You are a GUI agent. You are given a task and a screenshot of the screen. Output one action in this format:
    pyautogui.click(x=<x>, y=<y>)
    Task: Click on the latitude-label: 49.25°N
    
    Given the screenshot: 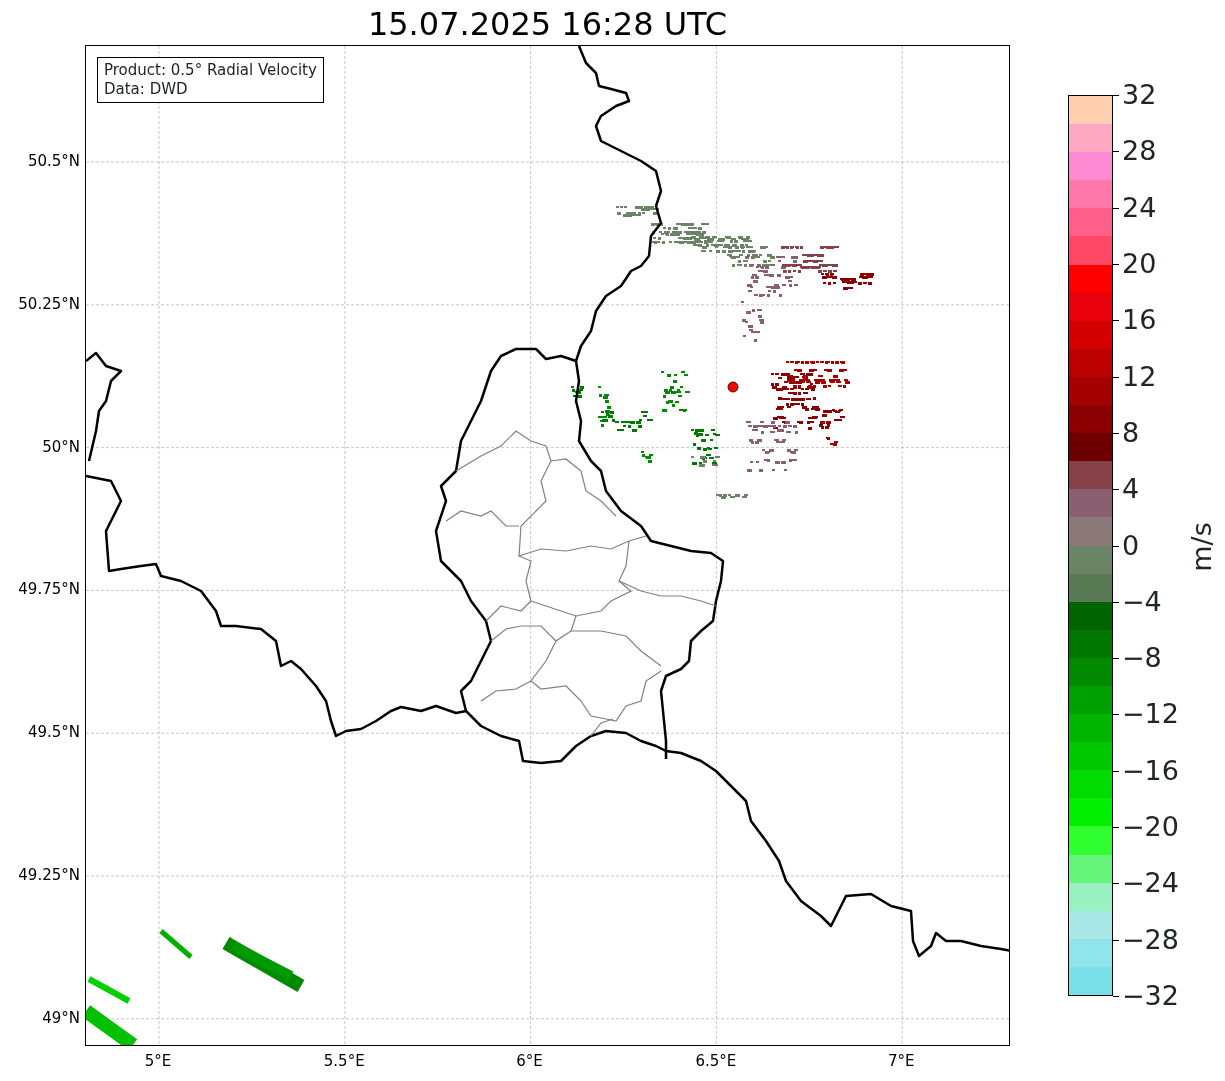 What is the action you would take?
    pyautogui.click(x=49, y=875)
    